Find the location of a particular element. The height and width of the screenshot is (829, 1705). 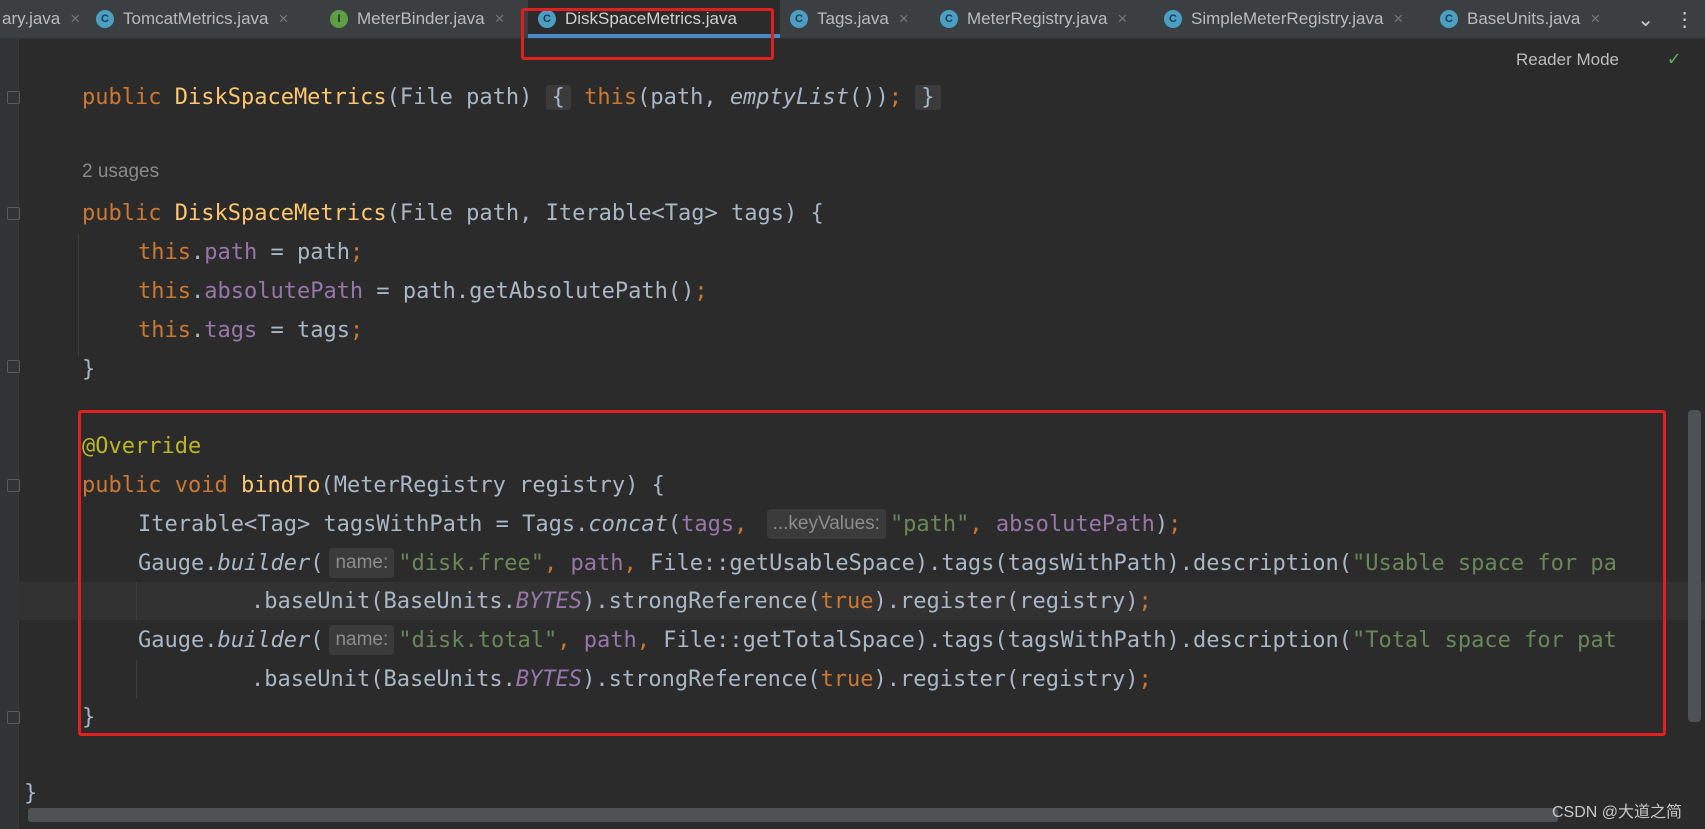

code-token: = path.getAbsolutePath() is located at coordinates (529, 291).